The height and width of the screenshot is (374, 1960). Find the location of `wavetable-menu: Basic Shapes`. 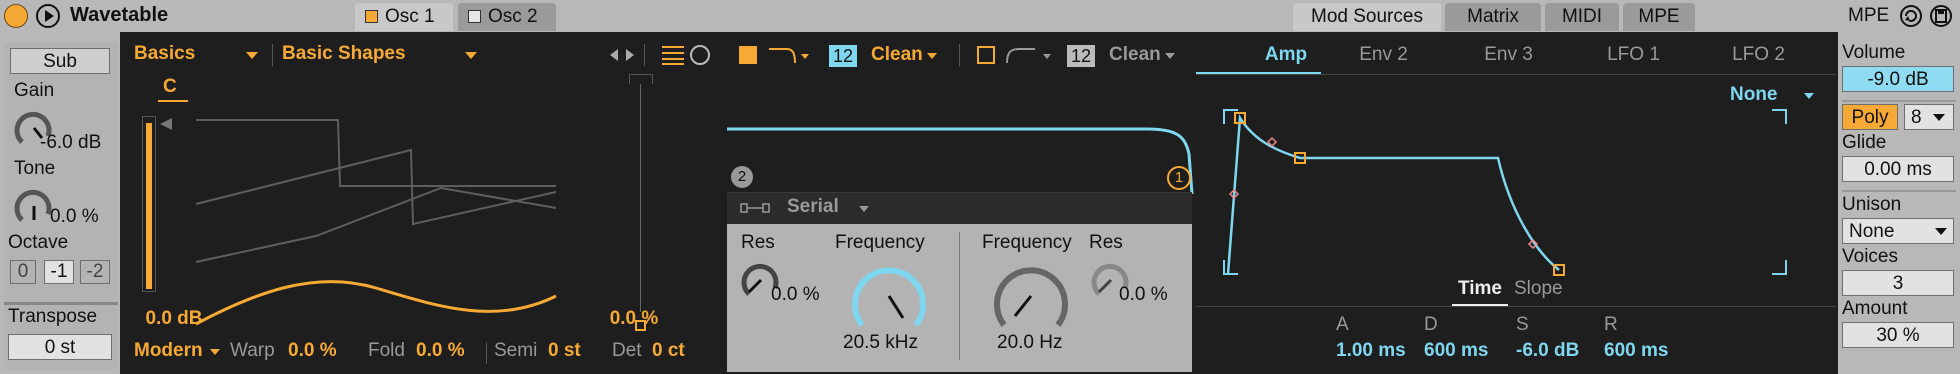

wavetable-menu: Basic Shapes is located at coordinates (344, 54).